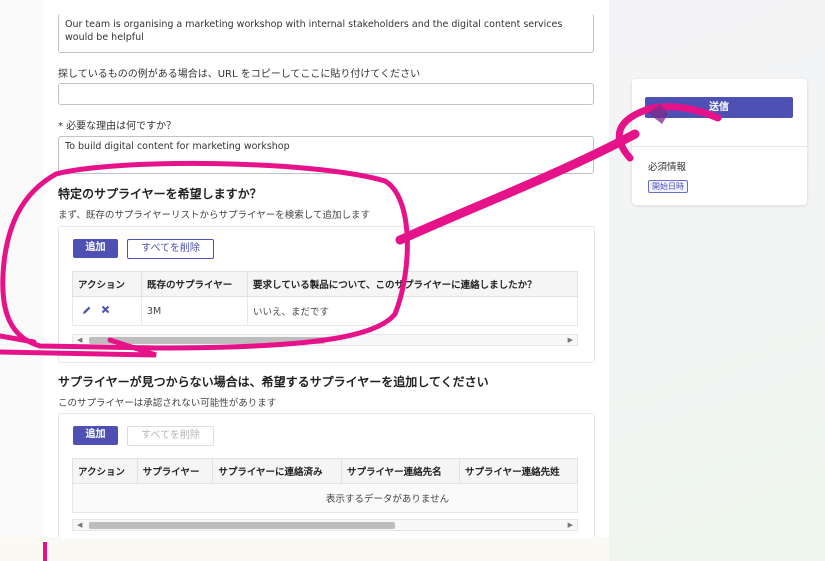 The height and width of the screenshot is (561, 825). I want to click on sidebar-divider, so click(719, 146).